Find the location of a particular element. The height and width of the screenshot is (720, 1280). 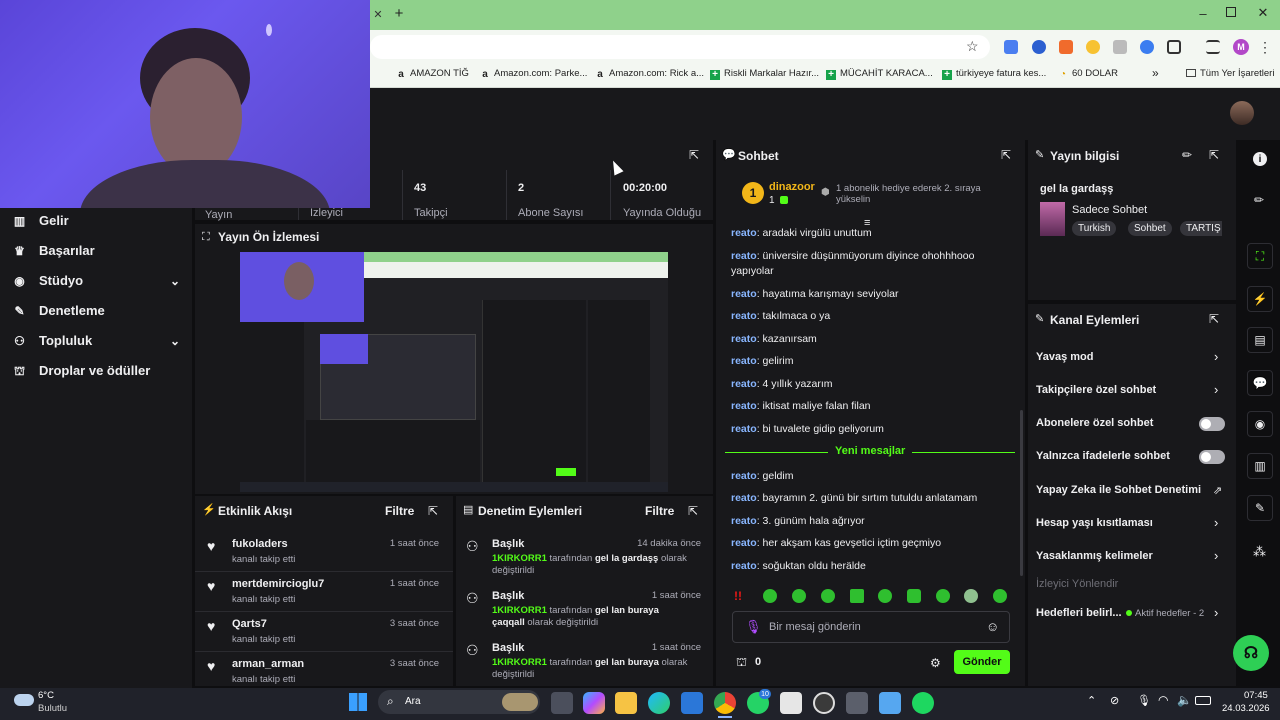

action-ai-moderation: Yapay Zeka ile Sohbet Denetimi is located at coordinates (1118, 490).